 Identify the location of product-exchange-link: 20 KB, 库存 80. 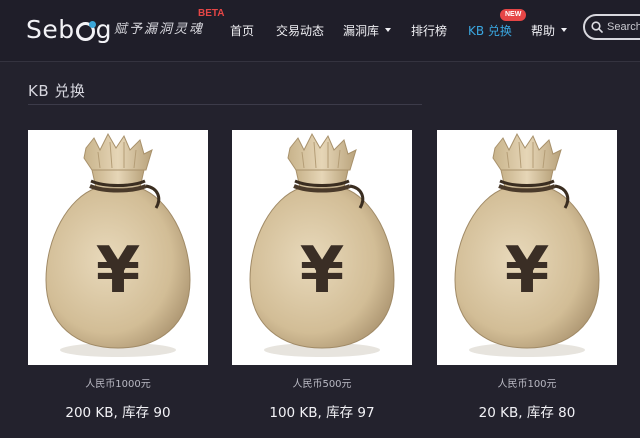
(527, 411).